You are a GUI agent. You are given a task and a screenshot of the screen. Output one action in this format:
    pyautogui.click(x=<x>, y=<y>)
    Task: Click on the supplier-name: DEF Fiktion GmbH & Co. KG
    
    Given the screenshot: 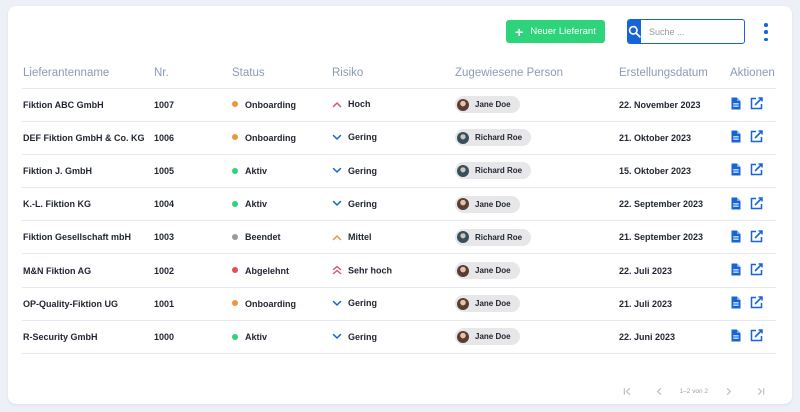 What is the action you would take?
    pyautogui.click(x=87, y=137)
    